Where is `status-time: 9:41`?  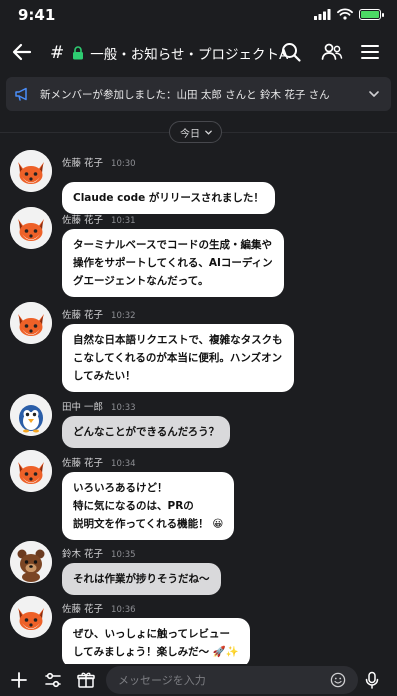
status-time: 9:41 is located at coordinates (37, 15).